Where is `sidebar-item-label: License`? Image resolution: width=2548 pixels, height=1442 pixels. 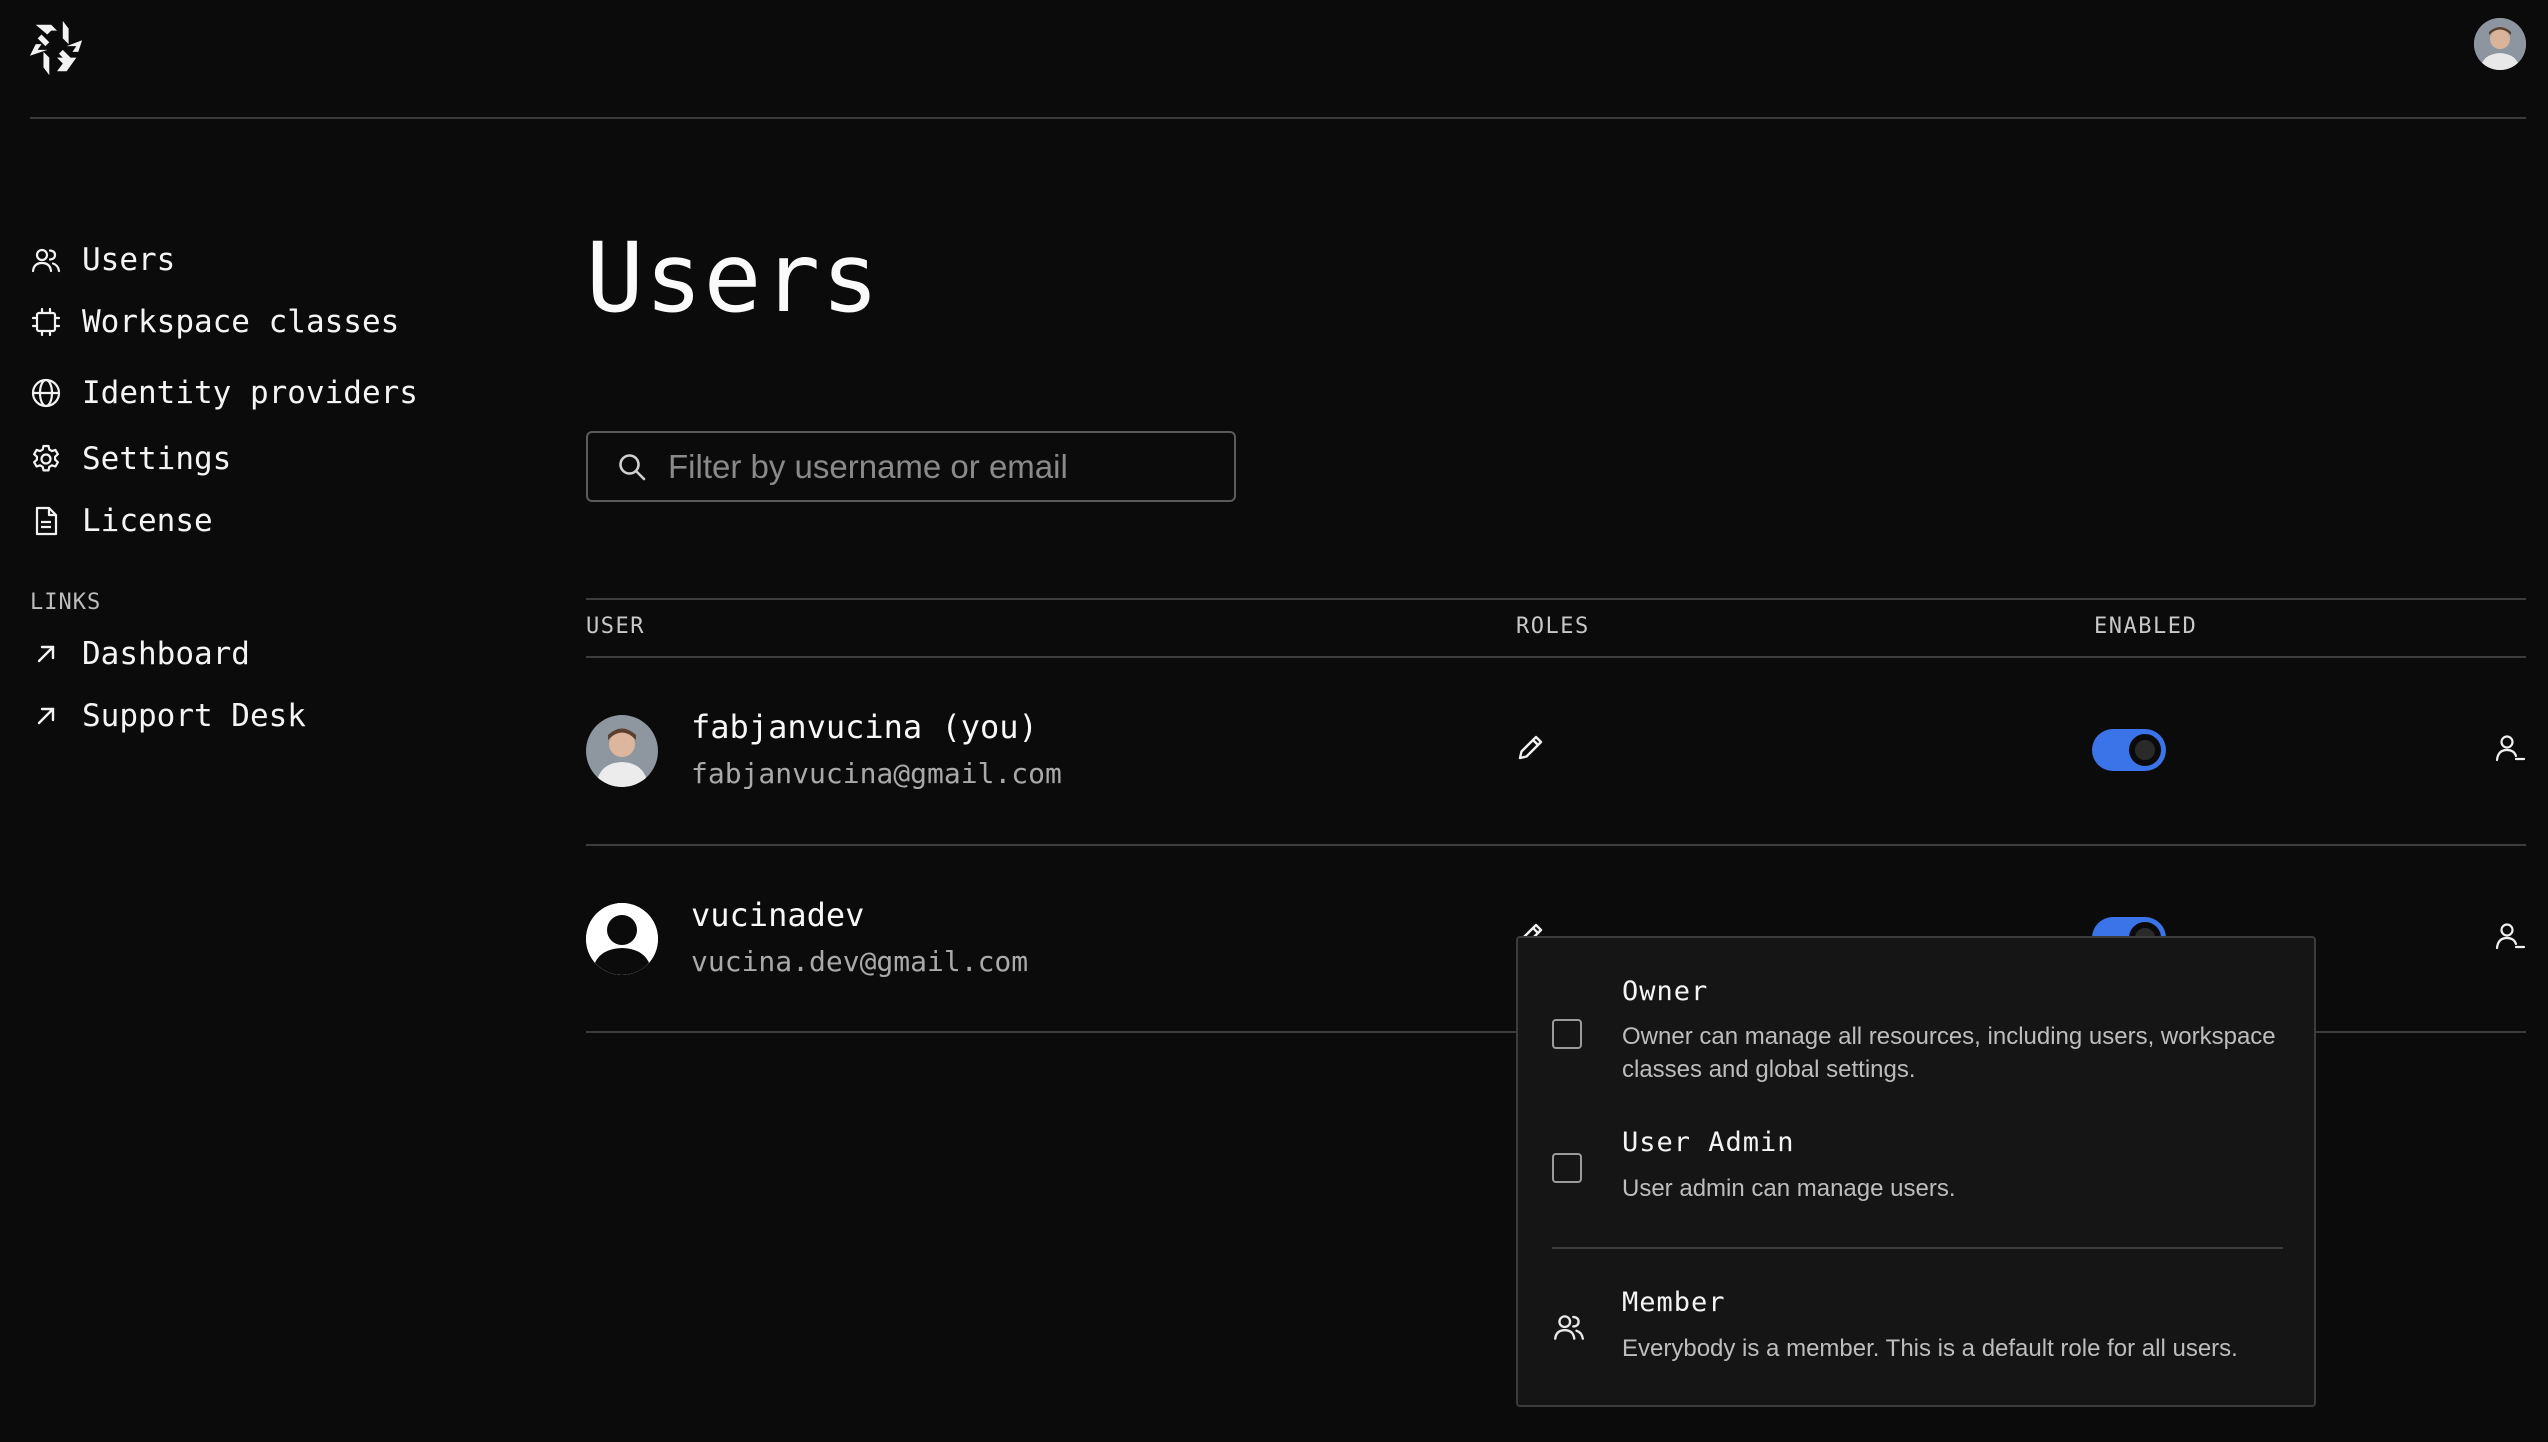
sidebar-item-label: License is located at coordinates (147, 521).